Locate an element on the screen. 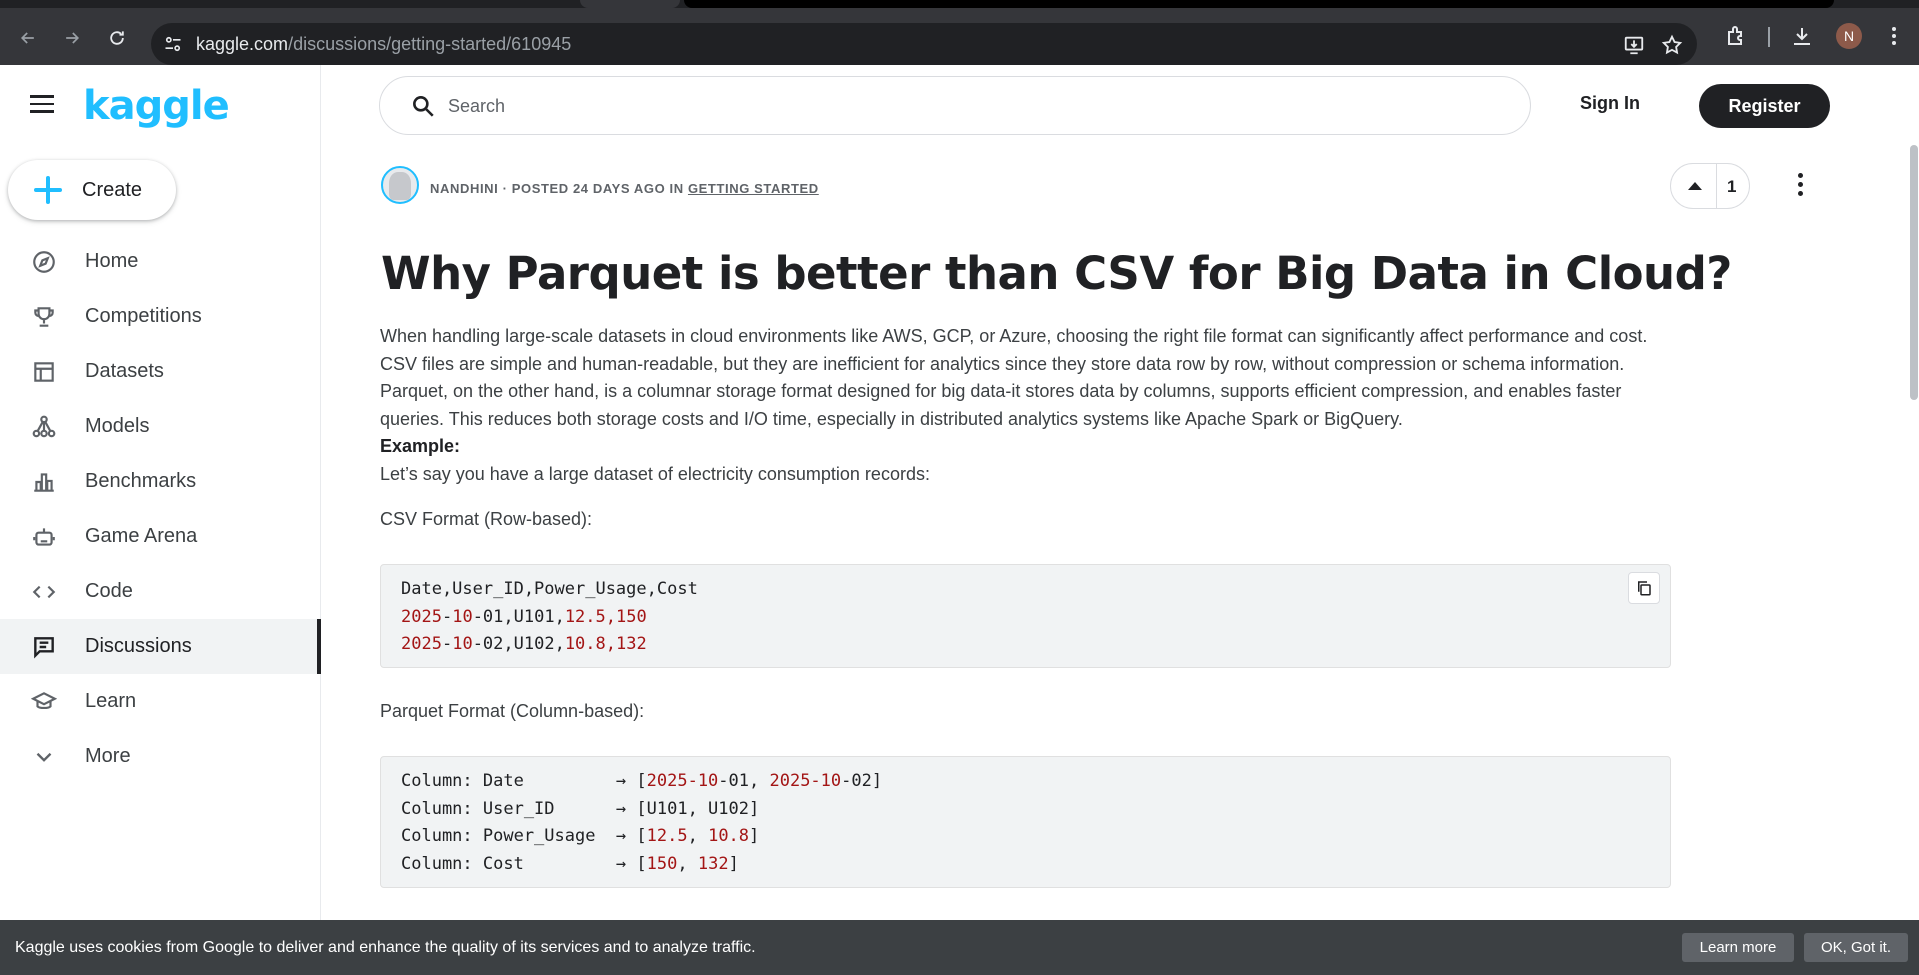  sidebar-item-label: Datasets is located at coordinates (124, 371).